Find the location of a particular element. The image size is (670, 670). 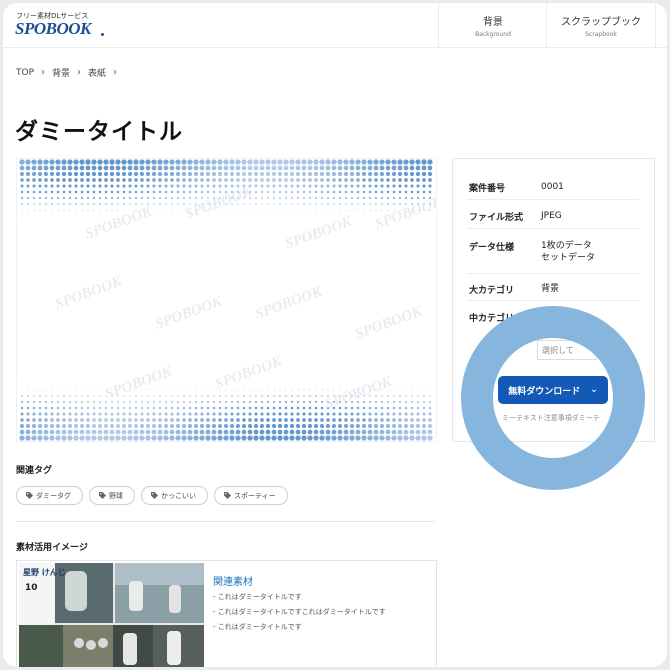

download-label: 無料ダウンロード is located at coordinates (544, 391).